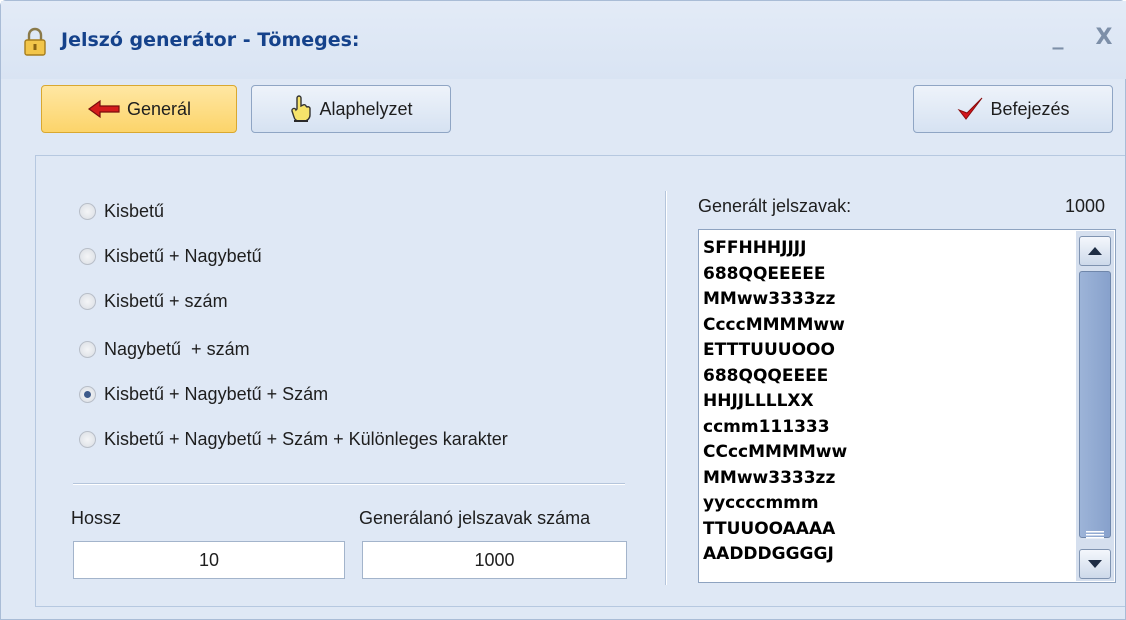 This screenshot has width=1126, height=620. Describe the element at coordinates (888, 530) in the screenshot. I see `list-item: TTUUOOAAAA` at that location.